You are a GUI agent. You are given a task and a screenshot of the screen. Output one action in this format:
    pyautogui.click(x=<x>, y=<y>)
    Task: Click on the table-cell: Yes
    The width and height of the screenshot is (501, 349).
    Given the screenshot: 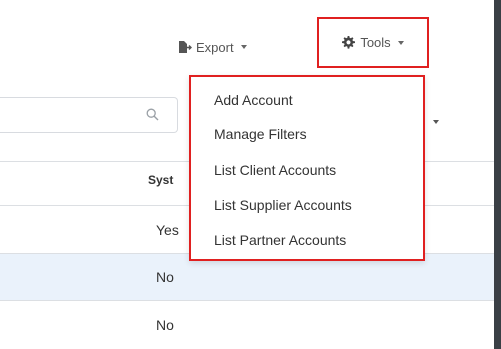 What is the action you would take?
    pyautogui.click(x=167, y=230)
    